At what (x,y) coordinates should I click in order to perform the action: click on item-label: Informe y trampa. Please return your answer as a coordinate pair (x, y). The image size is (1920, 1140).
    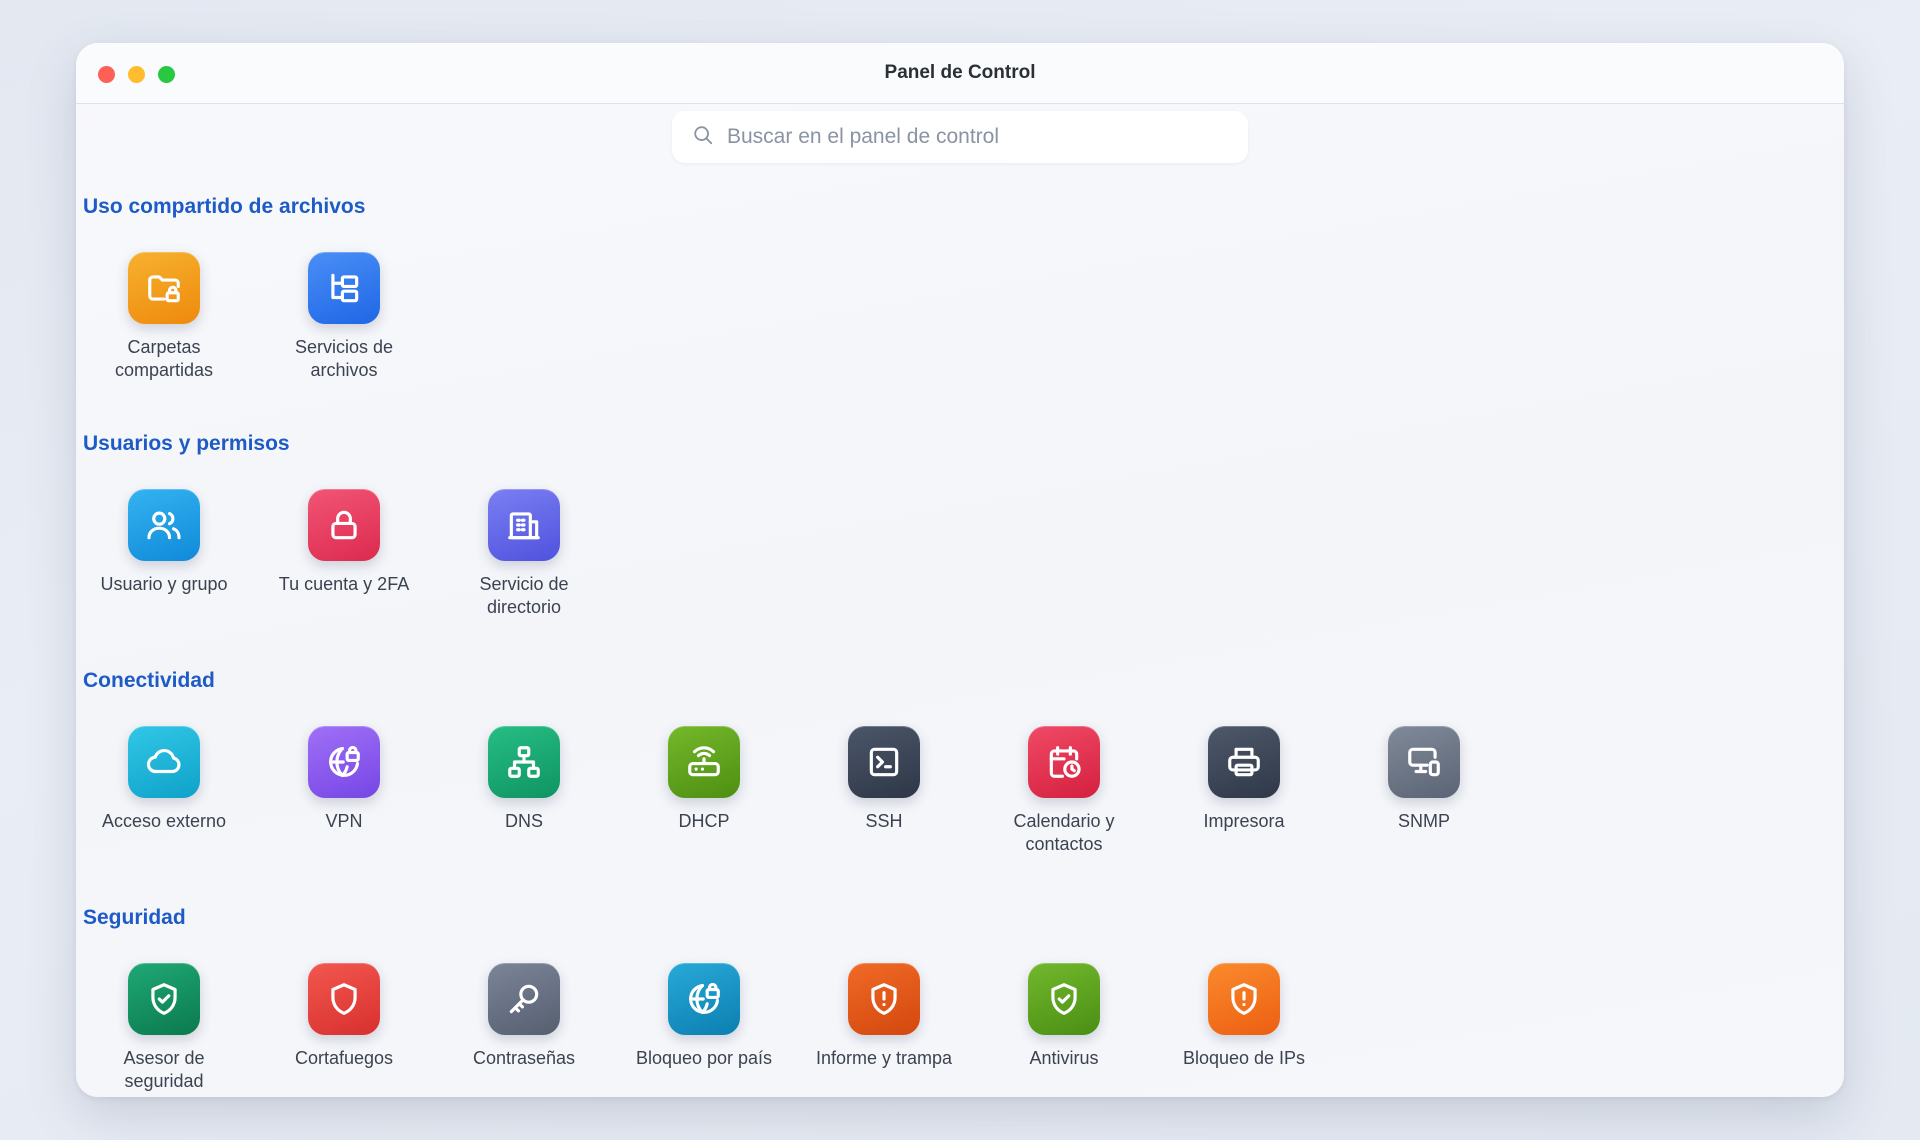
    Looking at the image, I should click on (884, 1058).